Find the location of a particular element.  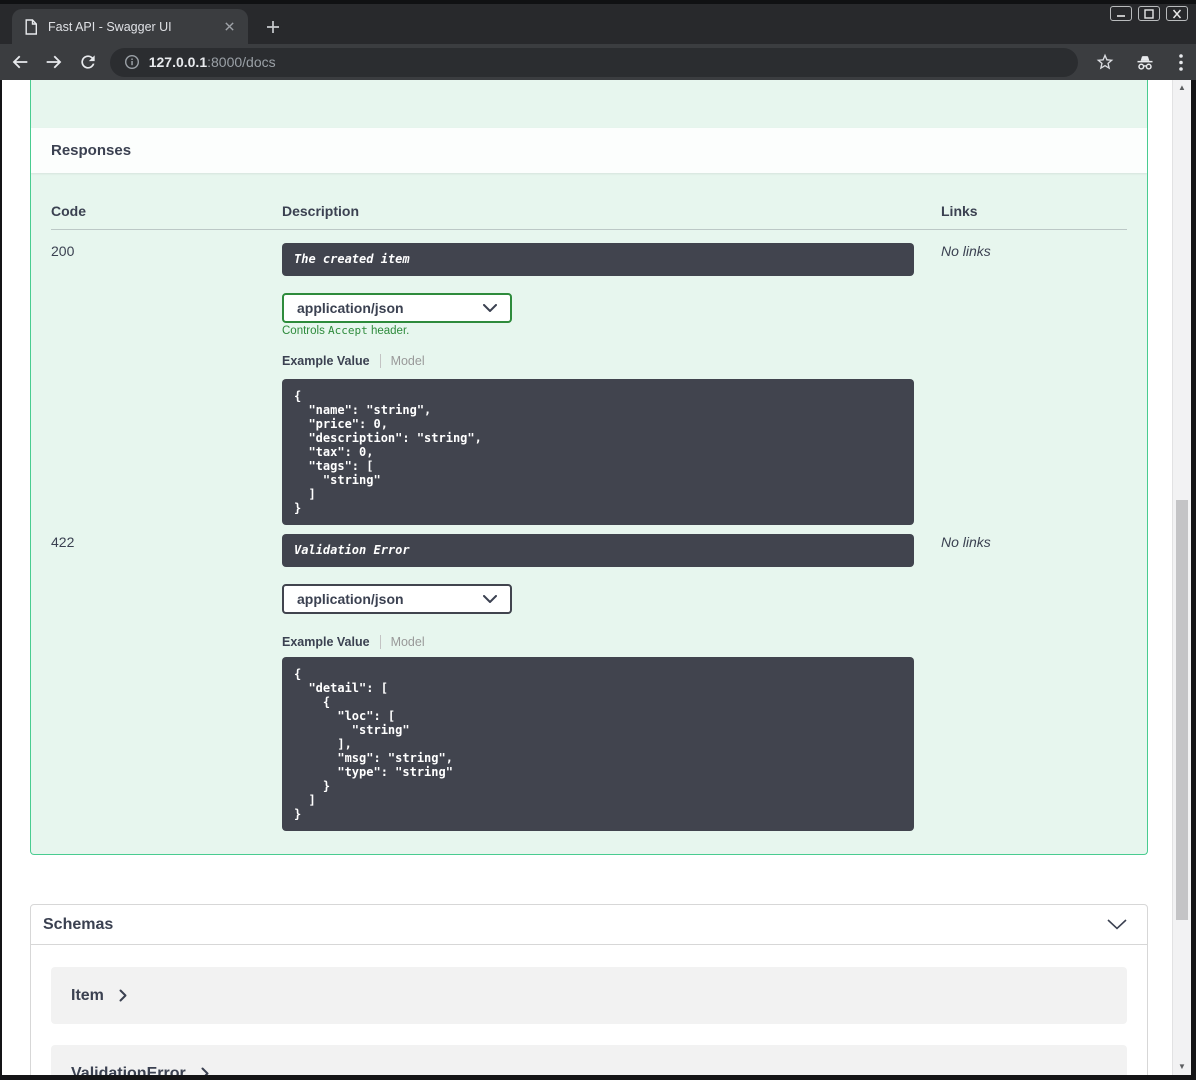

url-text: 127.0.0.1:8000/docs is located at coordinates (212, 62).